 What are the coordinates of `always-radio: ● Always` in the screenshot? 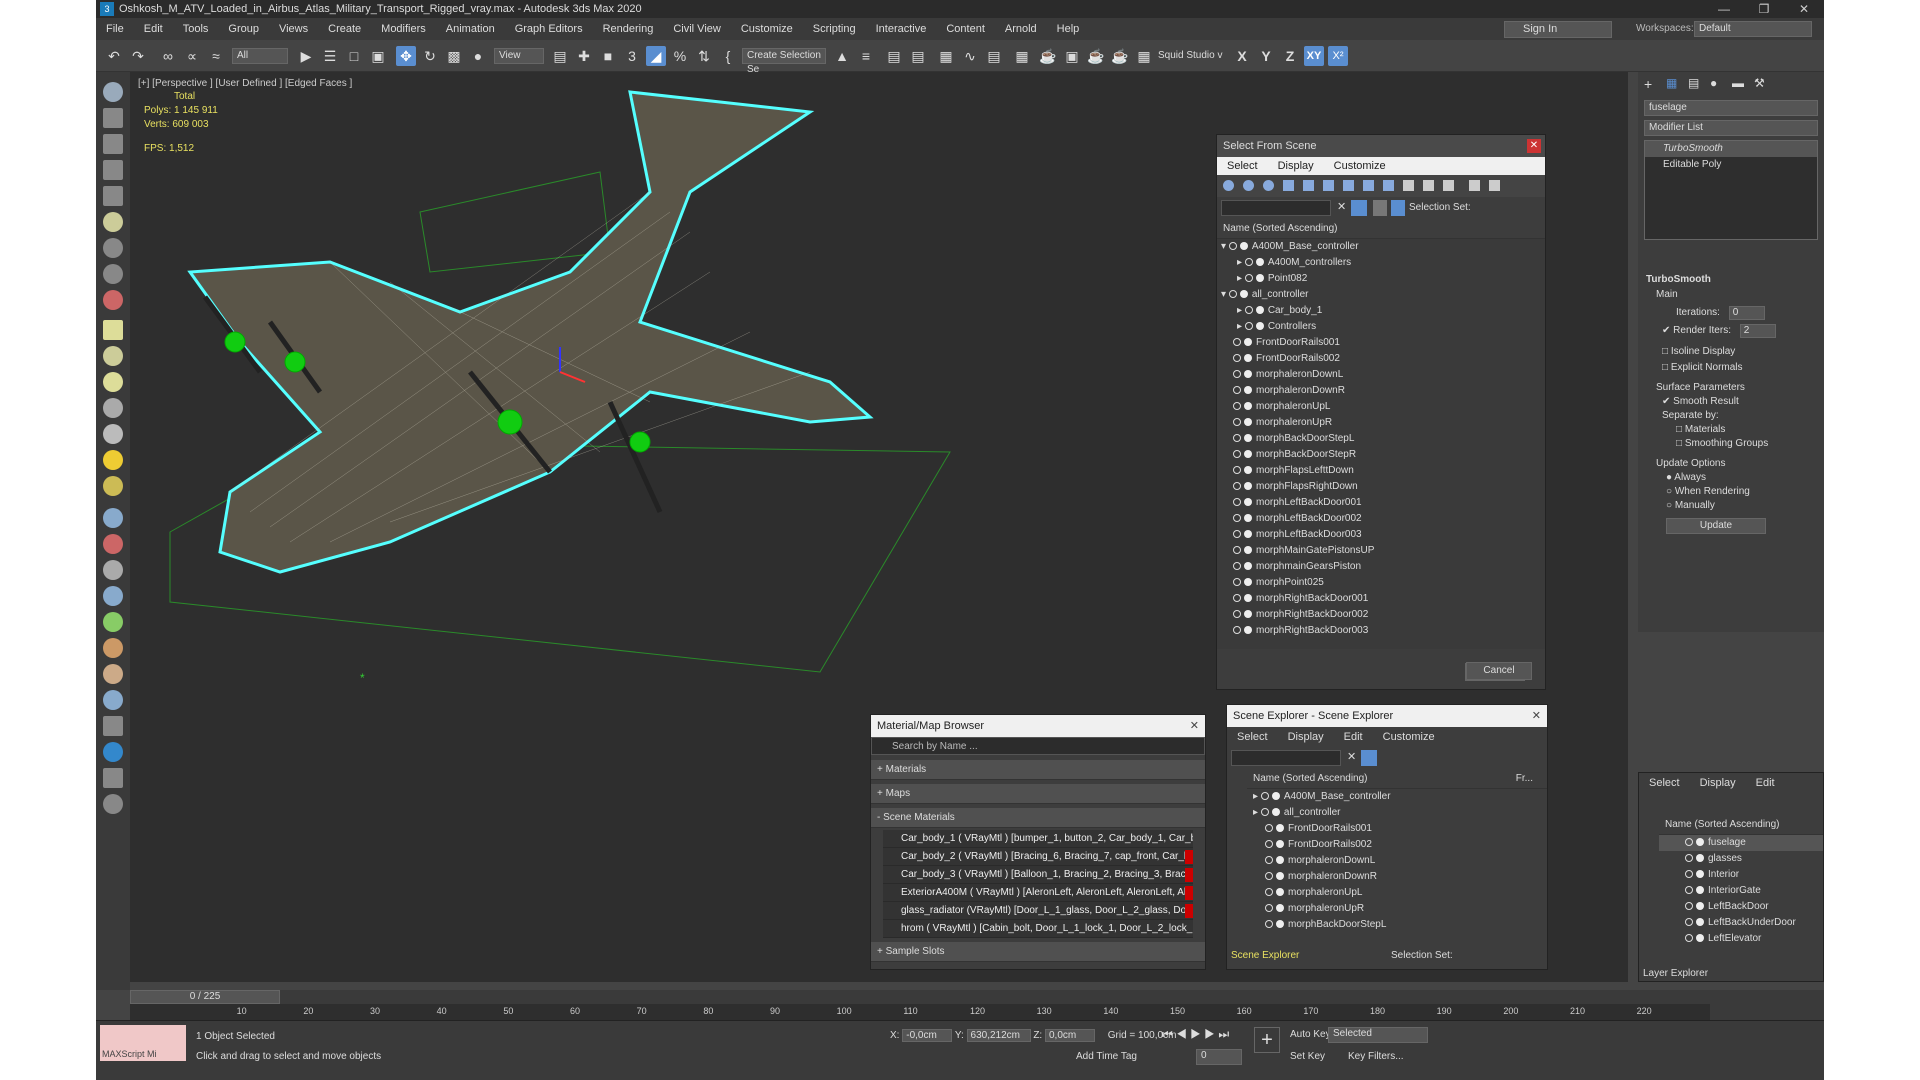 It's located at (1731, 479).